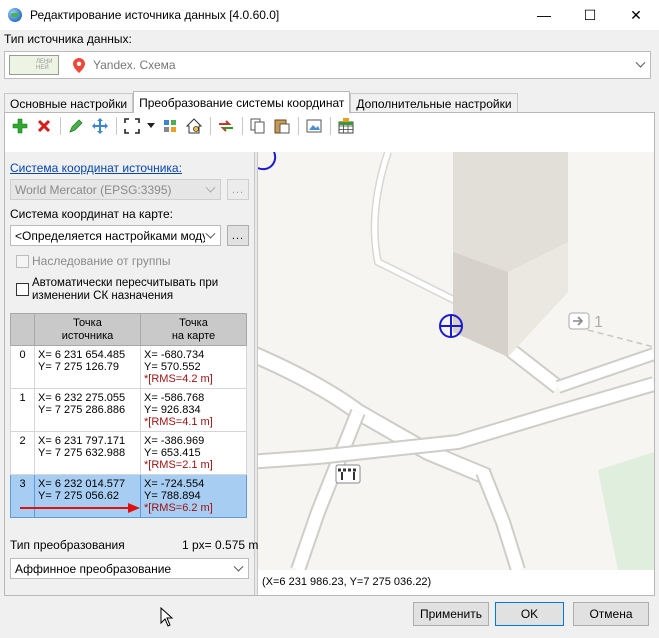  Describe the element at coordinates (434, 103) in the screenshot. I see `tab-additional: Дополнительные настройки` at that location.